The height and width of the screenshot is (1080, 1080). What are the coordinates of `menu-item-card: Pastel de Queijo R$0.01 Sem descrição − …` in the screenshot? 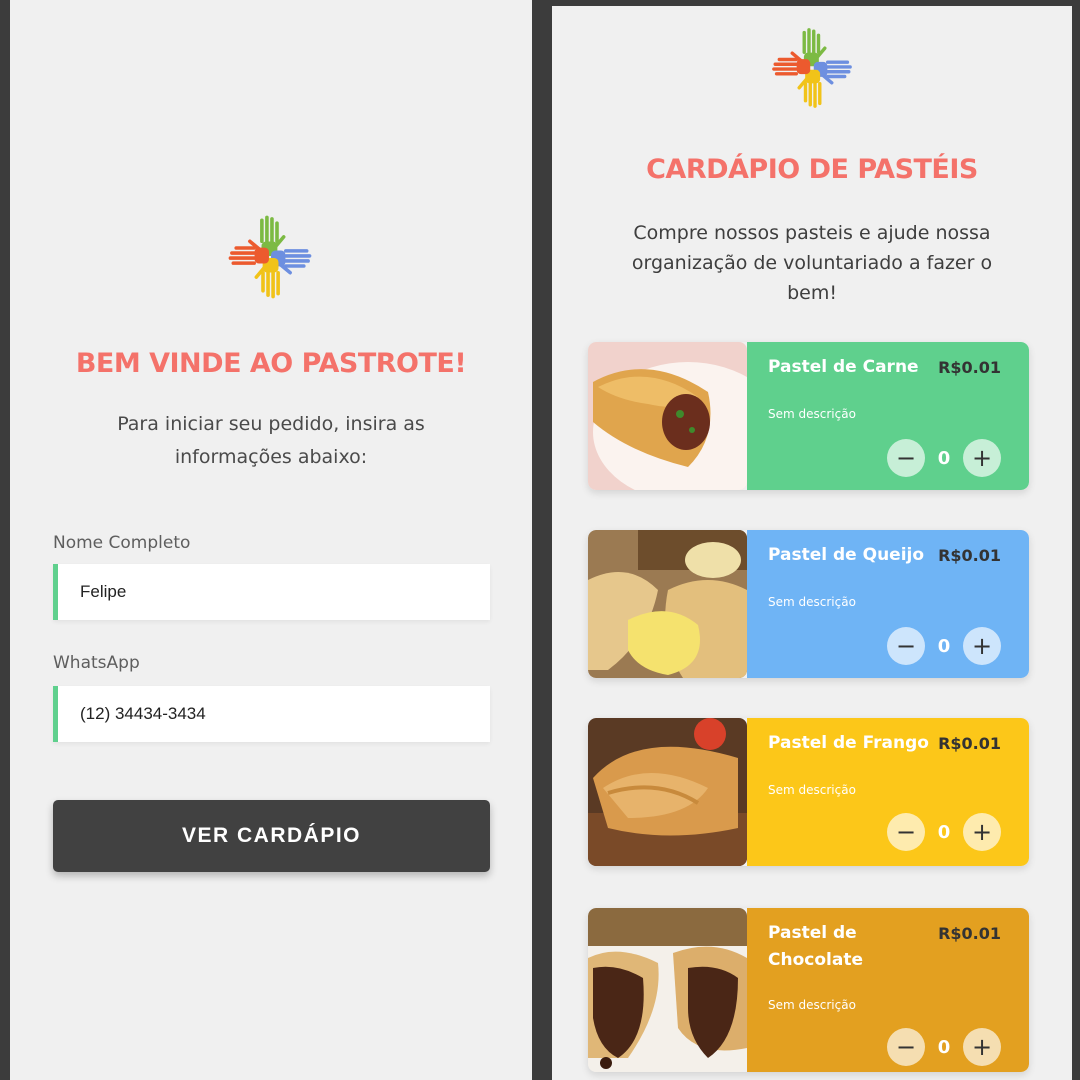 It's located at (808, 604).